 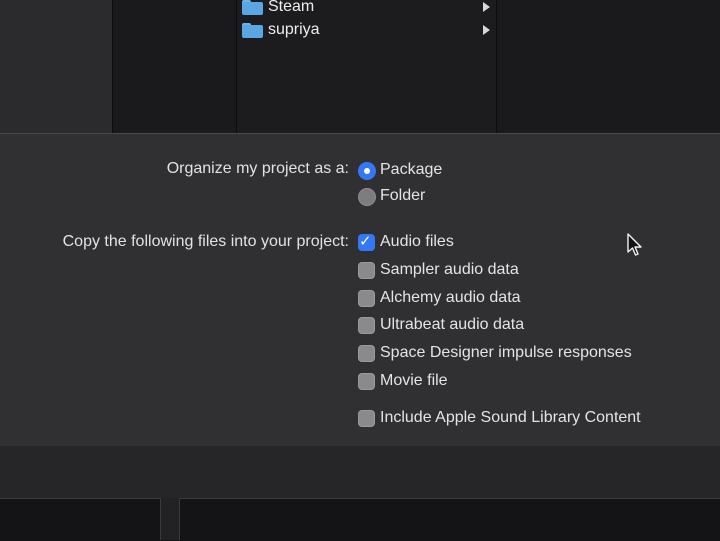 What do you see at coordinates (367, 171) in the screenshot?
I see `radio-button-selected` at bounding box center [367, 171].